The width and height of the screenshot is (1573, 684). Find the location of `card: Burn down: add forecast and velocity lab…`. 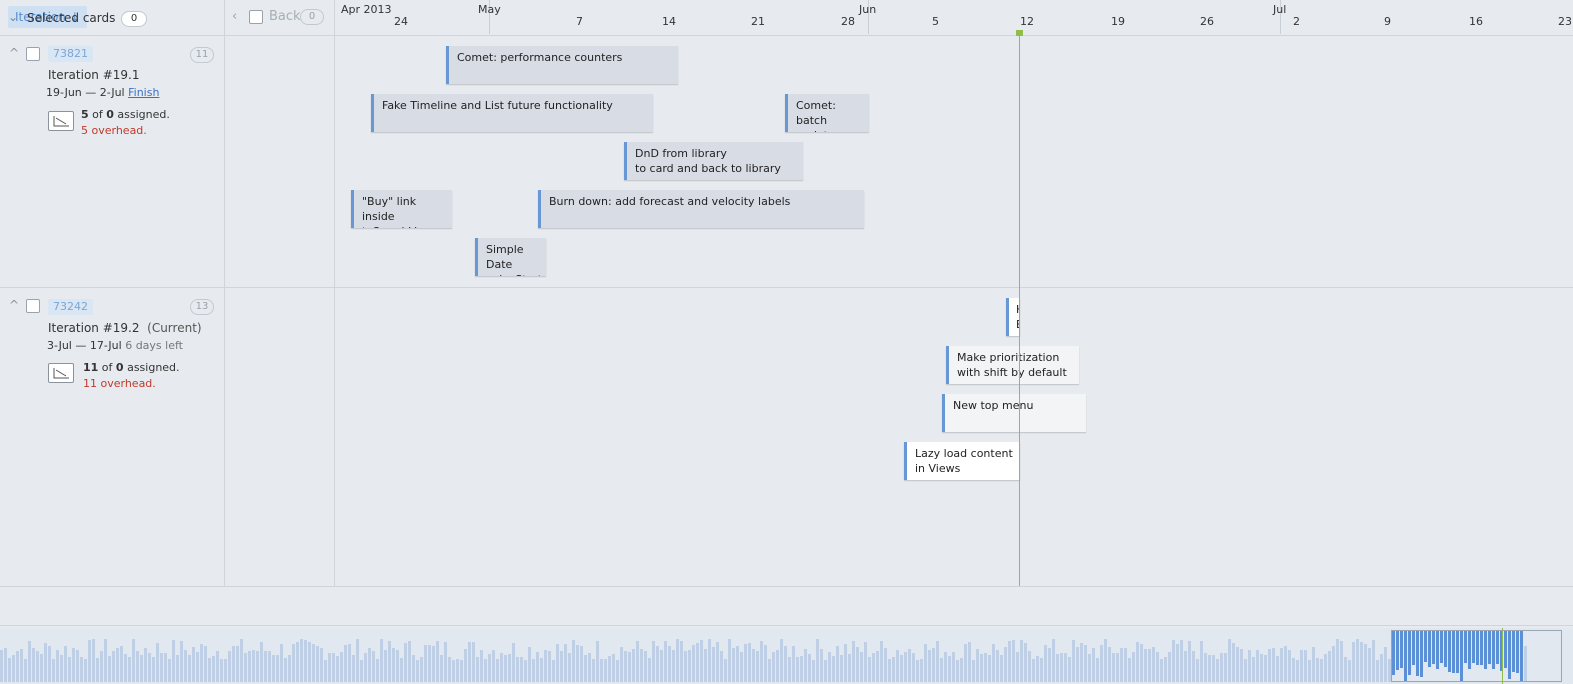

card: Burn down: add forecast and velocity lab… is located at coordinates (701, 209).